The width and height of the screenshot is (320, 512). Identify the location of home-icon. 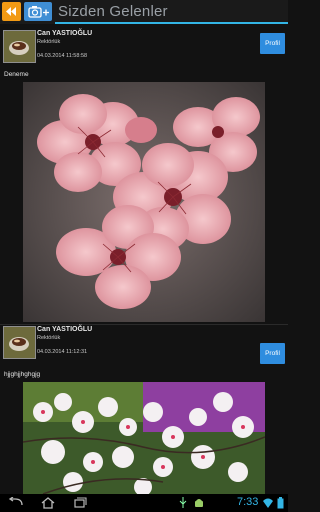
(48, 503).